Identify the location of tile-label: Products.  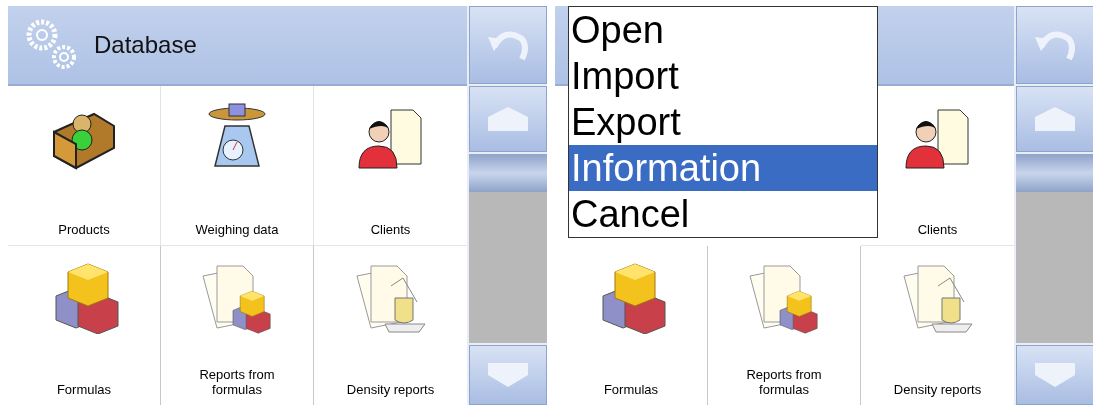
(84, 229).